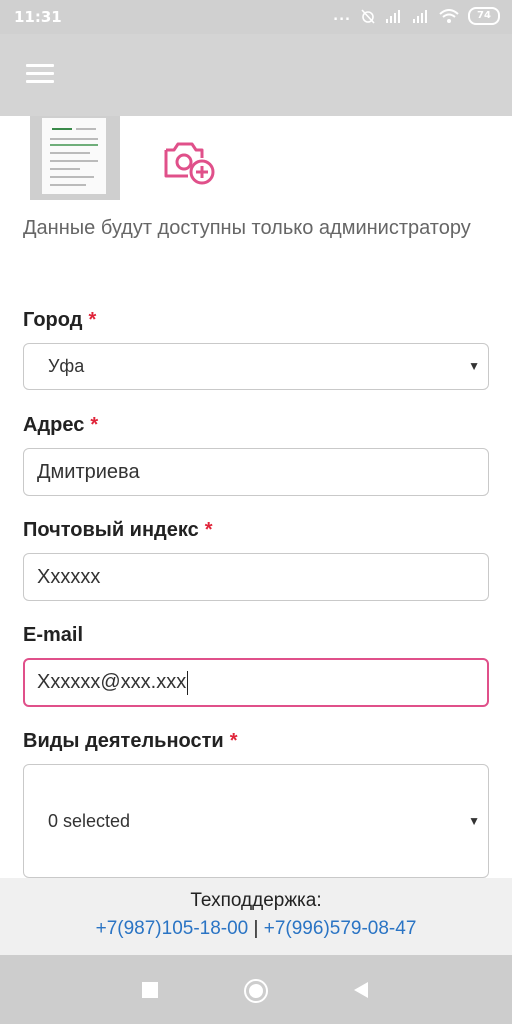  Describe the element at coordinates (190, 161) in the screenshot. I see `camera-add-icon` at that location.